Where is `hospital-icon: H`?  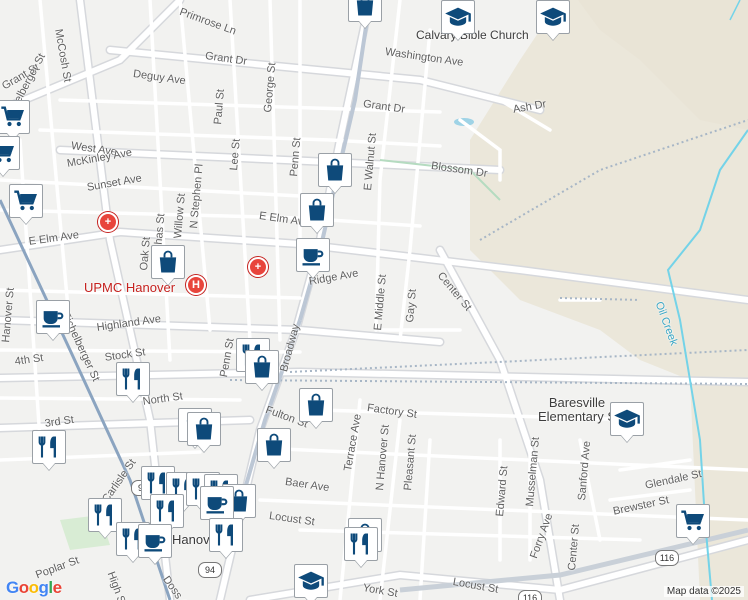 hospital-icon: H is located at coordinates (196, 285).